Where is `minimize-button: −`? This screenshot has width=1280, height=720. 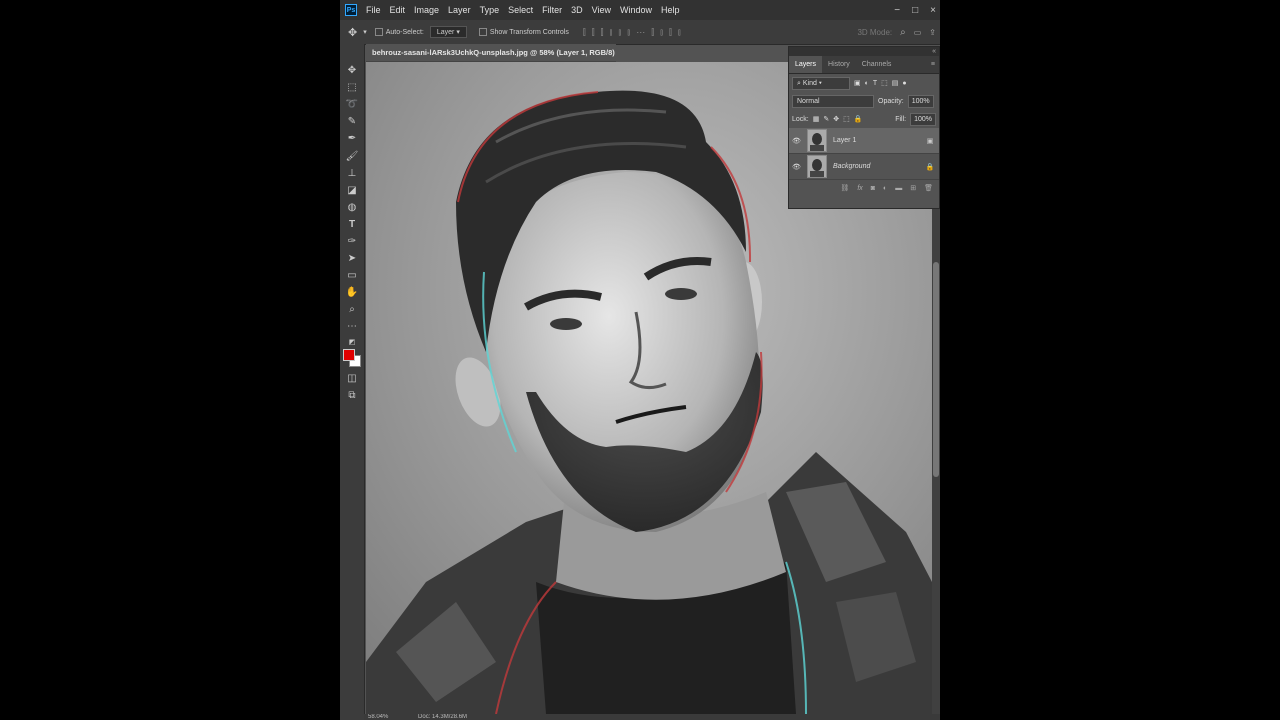
minimize-button: − is located at coordinates (897, 10).